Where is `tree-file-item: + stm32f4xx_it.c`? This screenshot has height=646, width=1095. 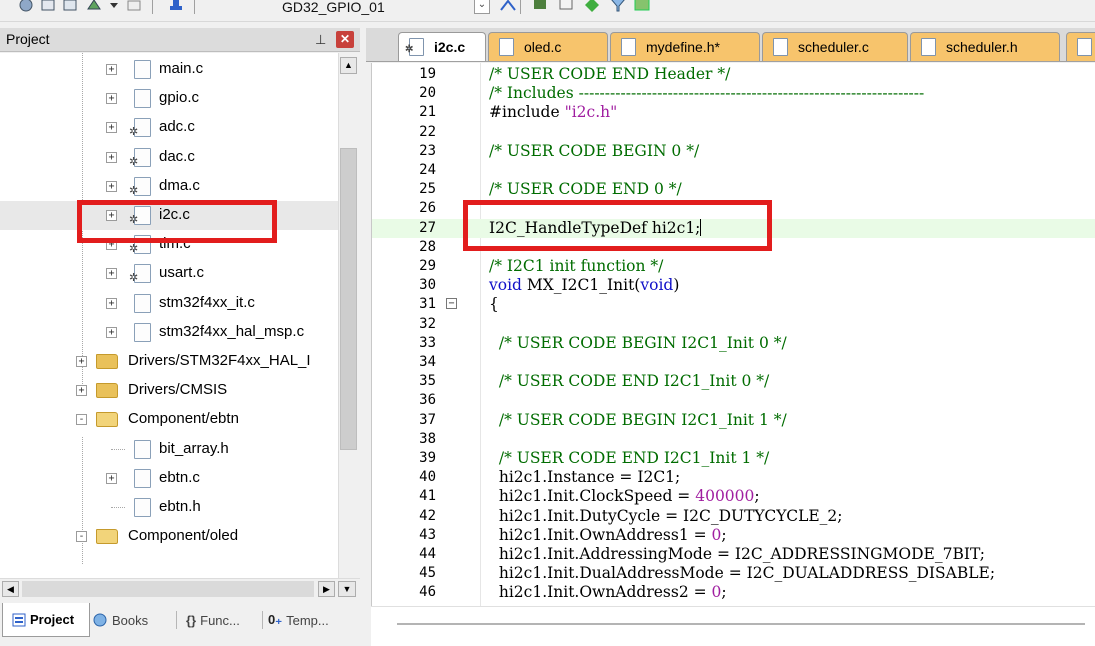
tree-file-item: + stm32f4xx_it.c is located at coordinates (169, 303).